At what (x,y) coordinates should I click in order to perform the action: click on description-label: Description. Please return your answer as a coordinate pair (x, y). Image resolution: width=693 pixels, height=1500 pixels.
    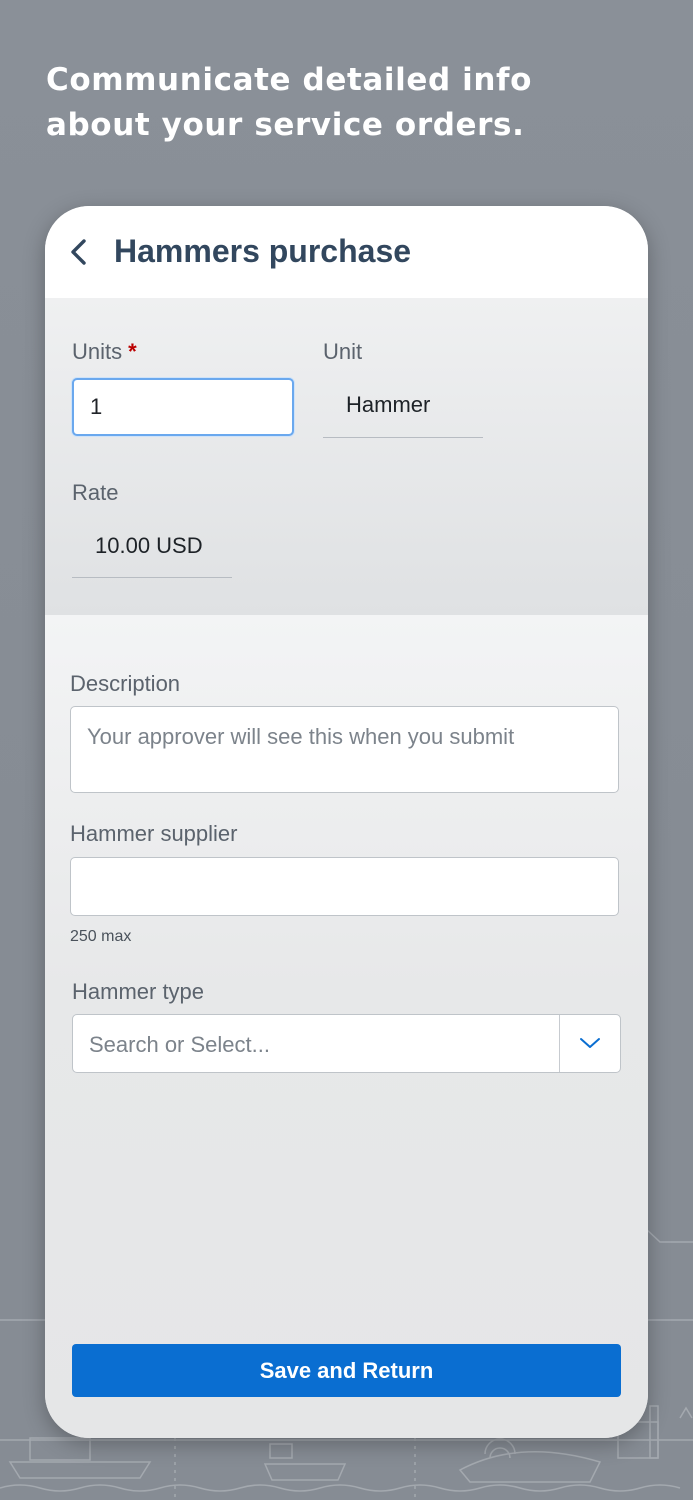
    Looking at the image, I should click on (125, 683).